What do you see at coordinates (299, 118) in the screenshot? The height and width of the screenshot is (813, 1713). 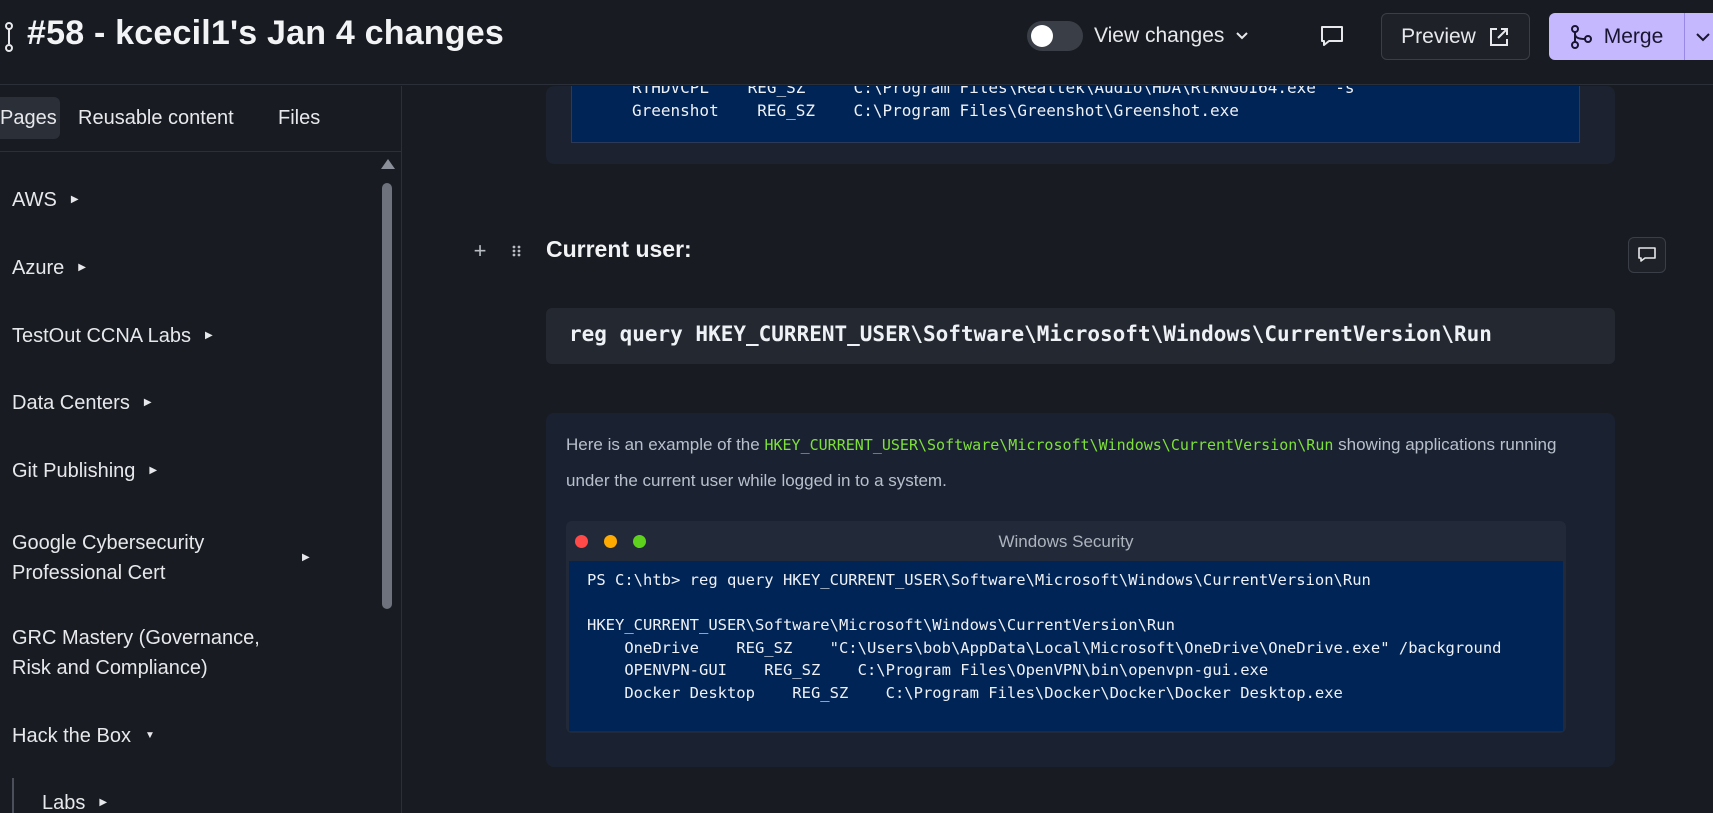 I see `tab-files: Files` at bounding box center [299, 118].